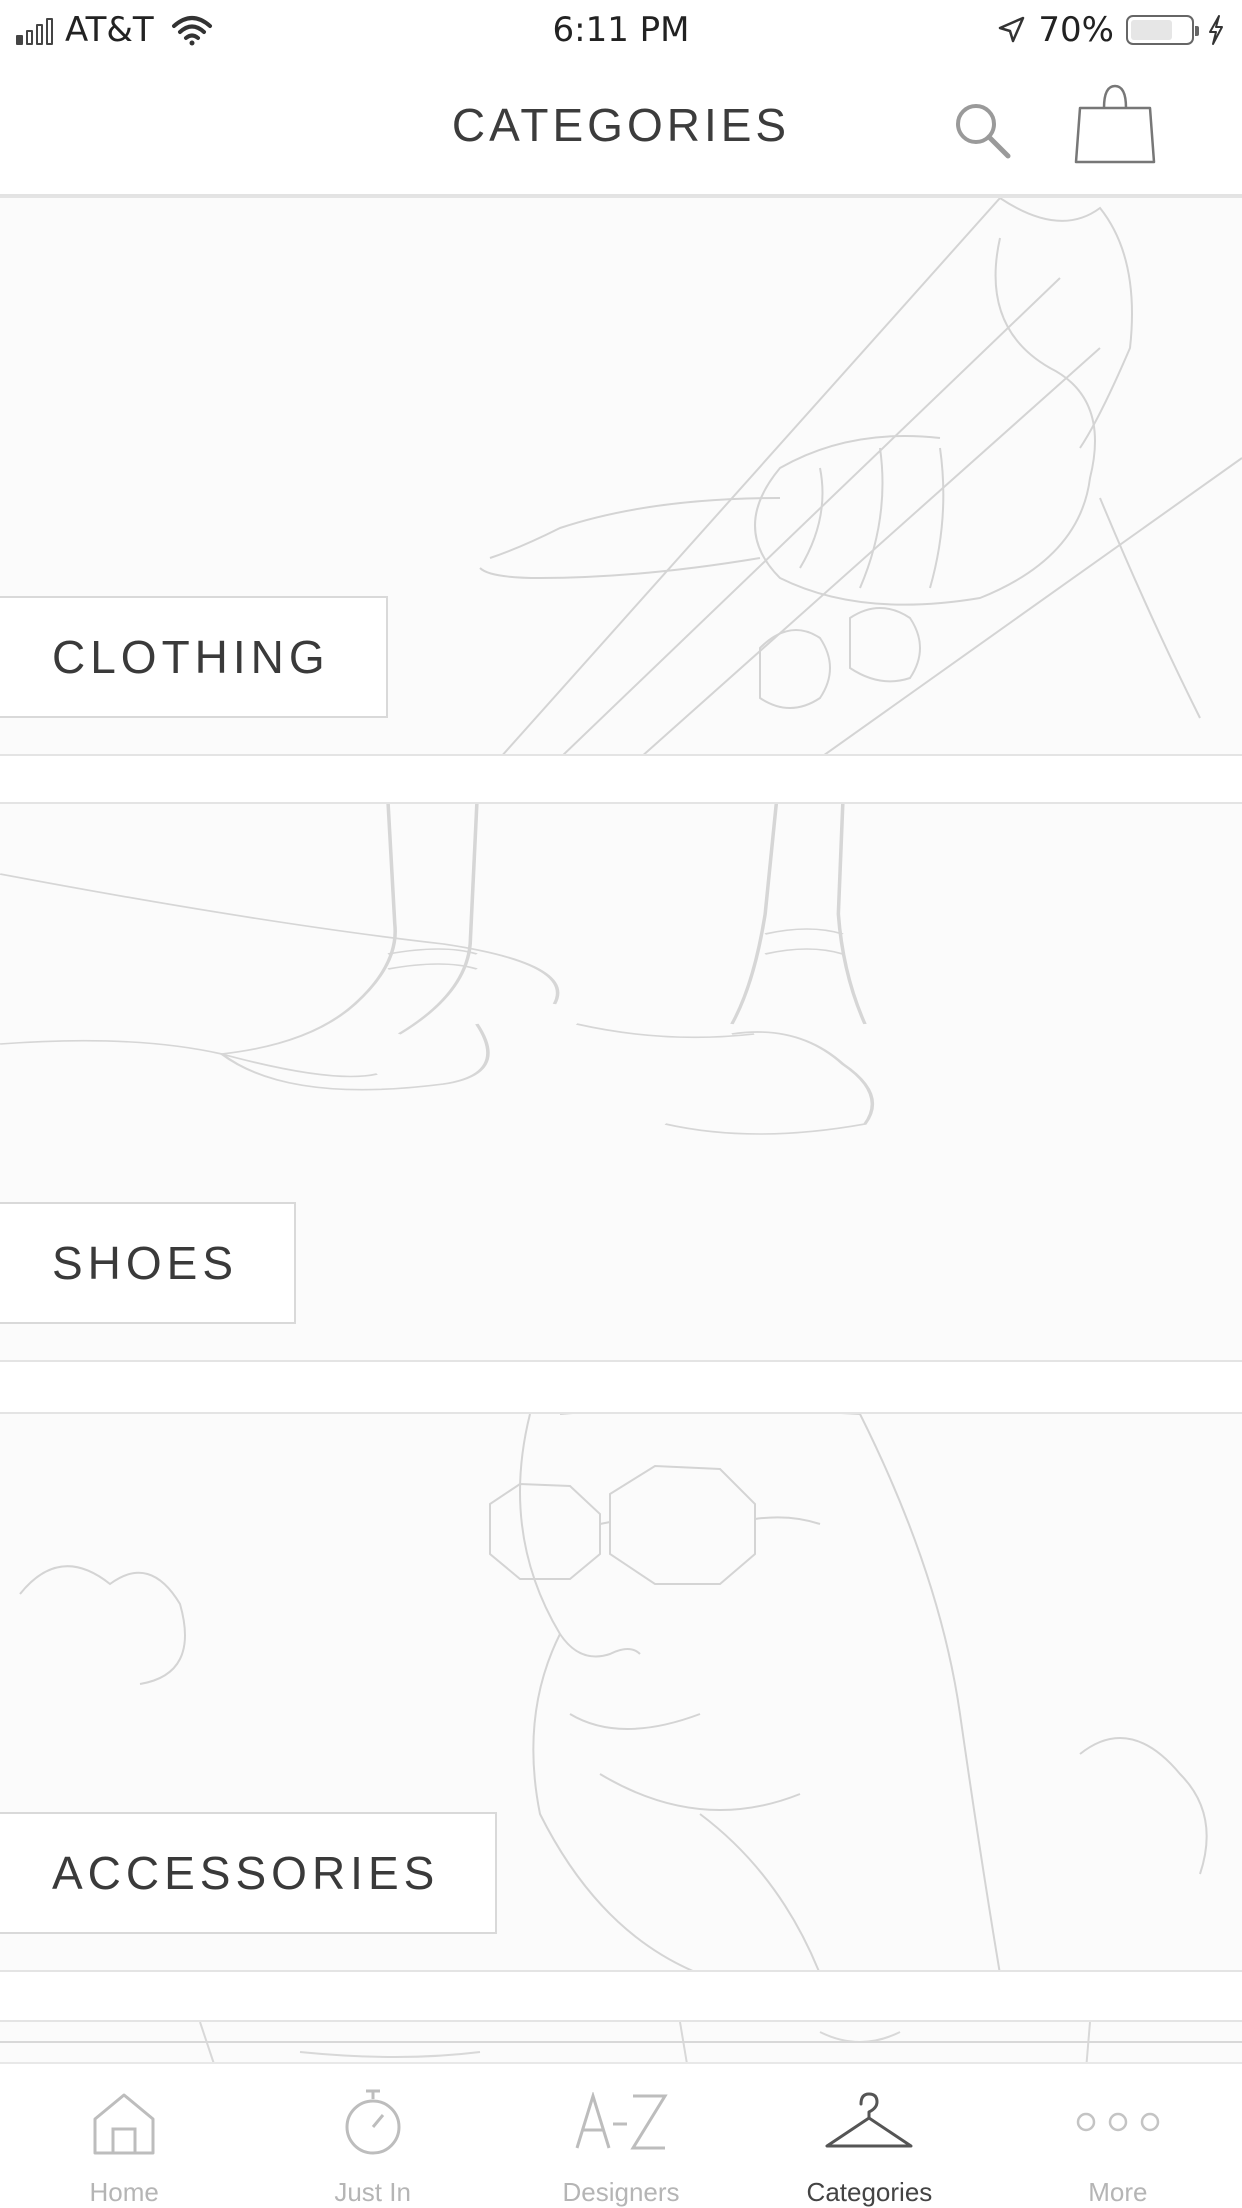 This screenshot has width=1242, height=2208. Describe the element at coordinates (1151, 30) in the screenshot. I see `battery-fill` at that location.